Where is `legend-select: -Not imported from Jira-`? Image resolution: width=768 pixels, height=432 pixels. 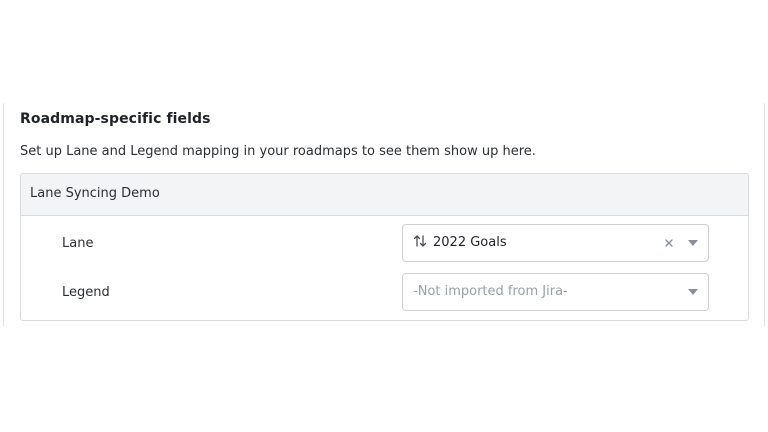 legend-select: -Not imported from Jira- is located at coordinates (555, 292).